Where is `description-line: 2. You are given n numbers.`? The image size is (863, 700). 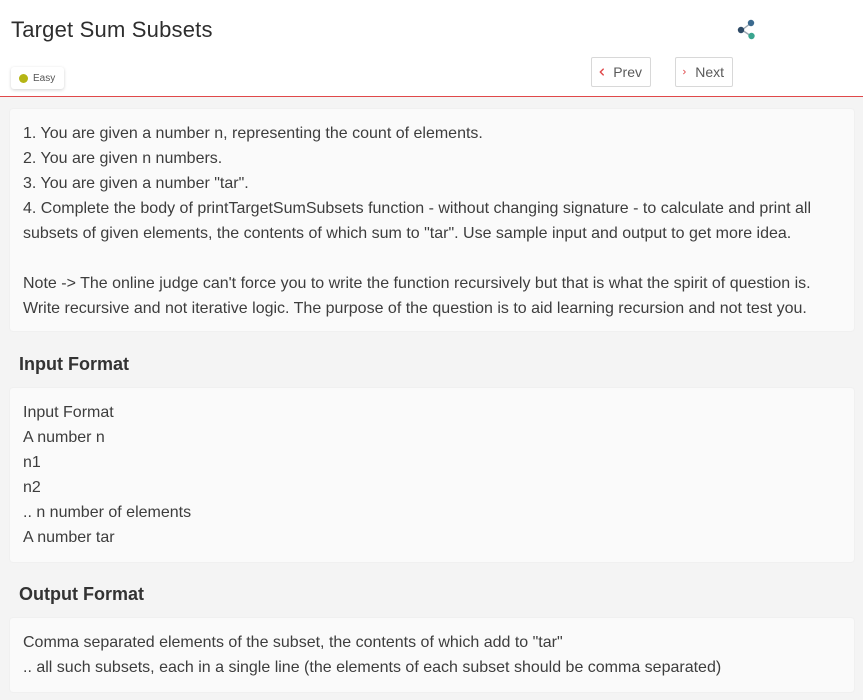 description-line: 2. You are given n numbers. is located at coordinates (123, 158).